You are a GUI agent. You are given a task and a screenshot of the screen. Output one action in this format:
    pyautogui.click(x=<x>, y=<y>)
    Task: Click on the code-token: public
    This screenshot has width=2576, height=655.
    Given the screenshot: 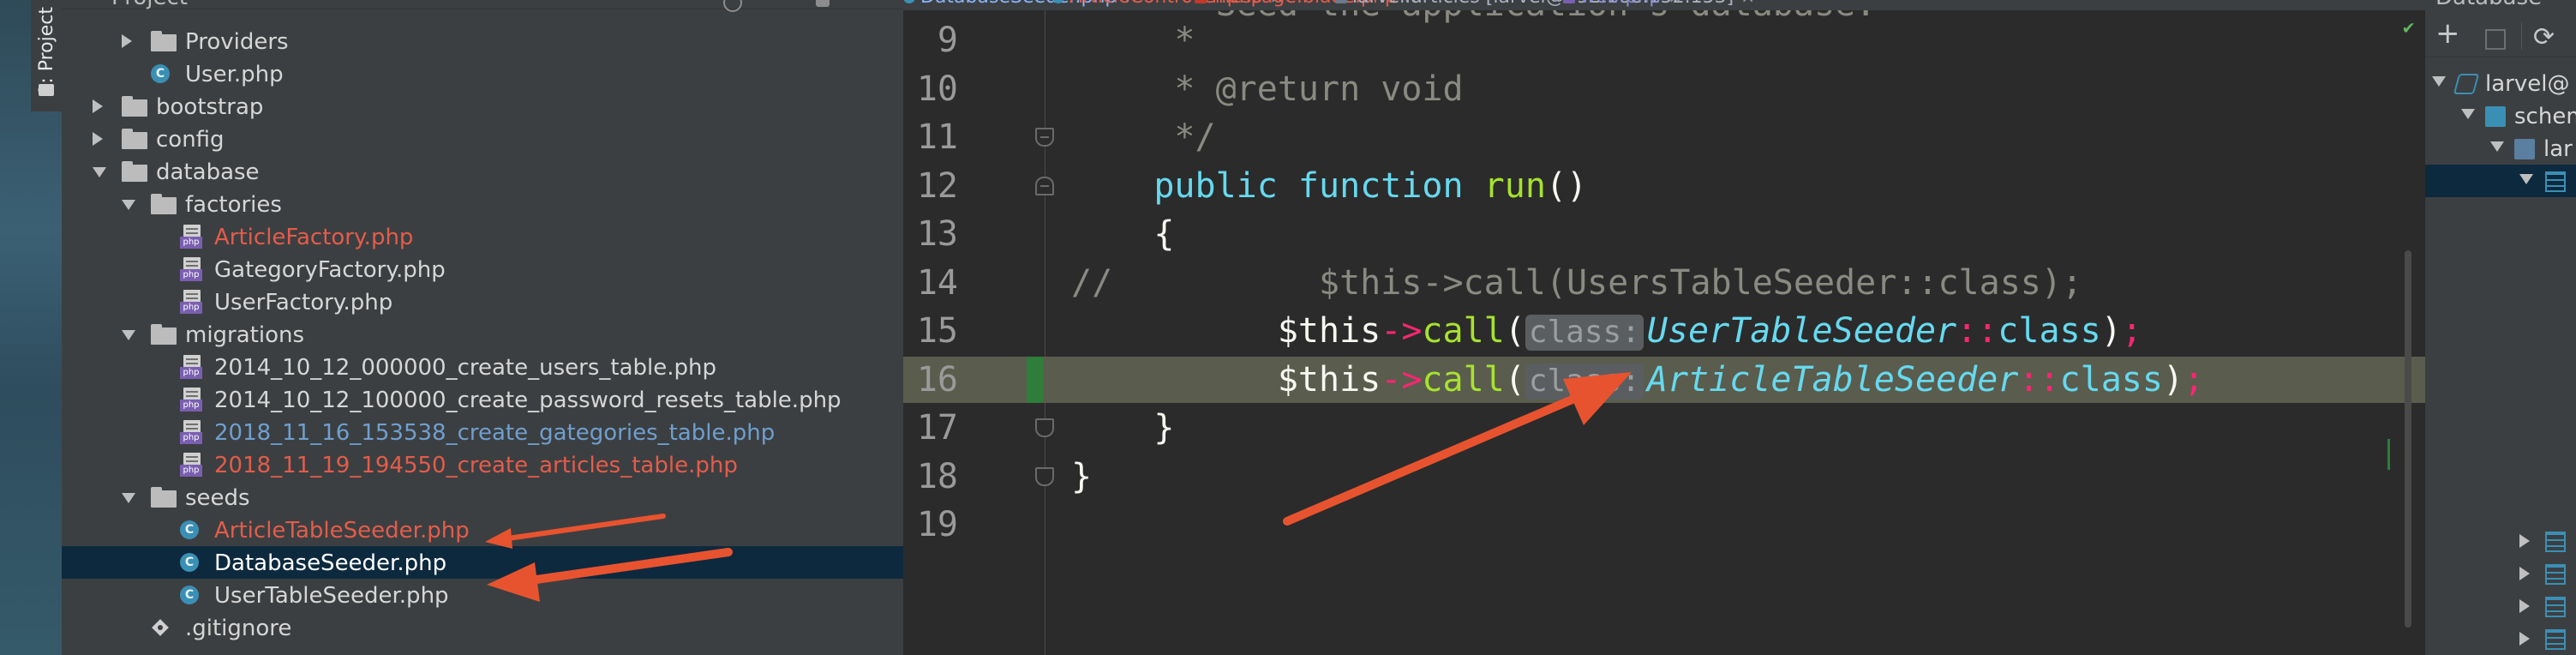 What is the action you would take?
    pyautogui.click(x=1184, y=185)
    